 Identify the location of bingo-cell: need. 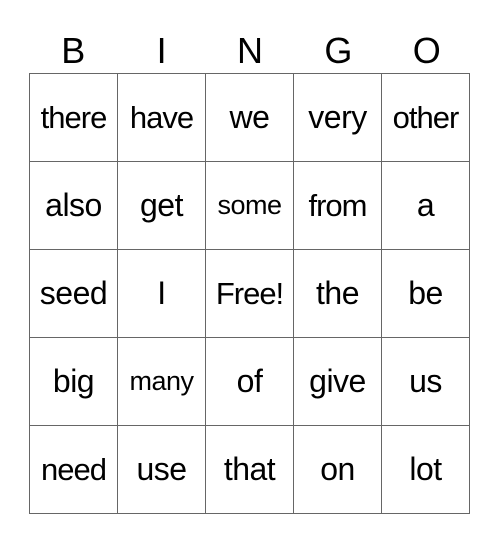
(73, 469).